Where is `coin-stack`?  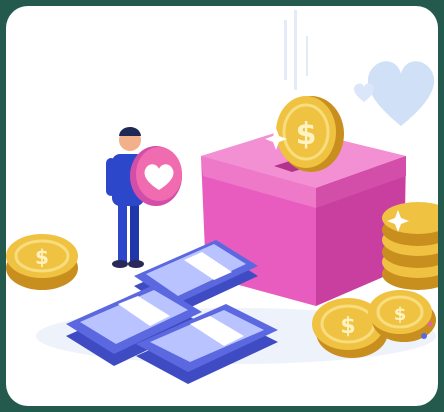
coin-stack is located at coordinates (410, 246).